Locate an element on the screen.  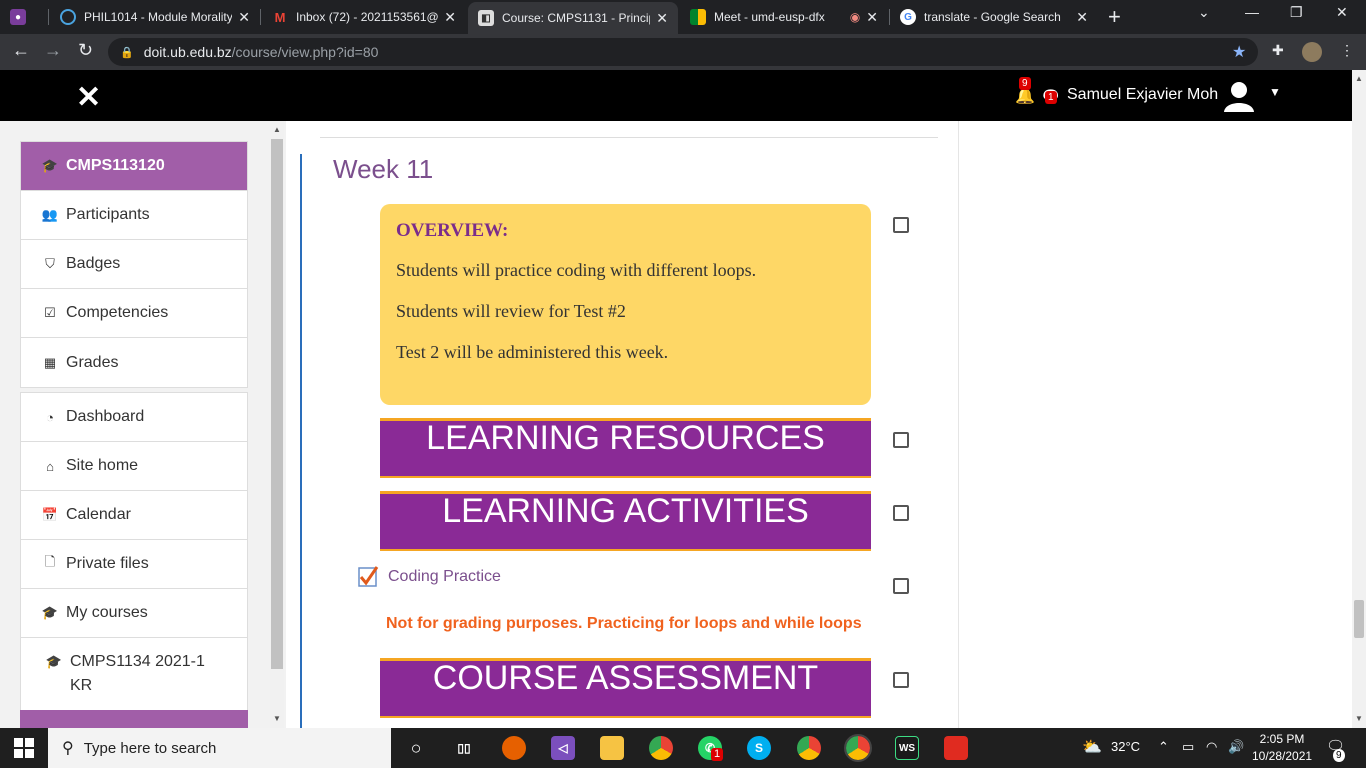
visual-studio-icon: ◁ is located at coordinates (563, 748).